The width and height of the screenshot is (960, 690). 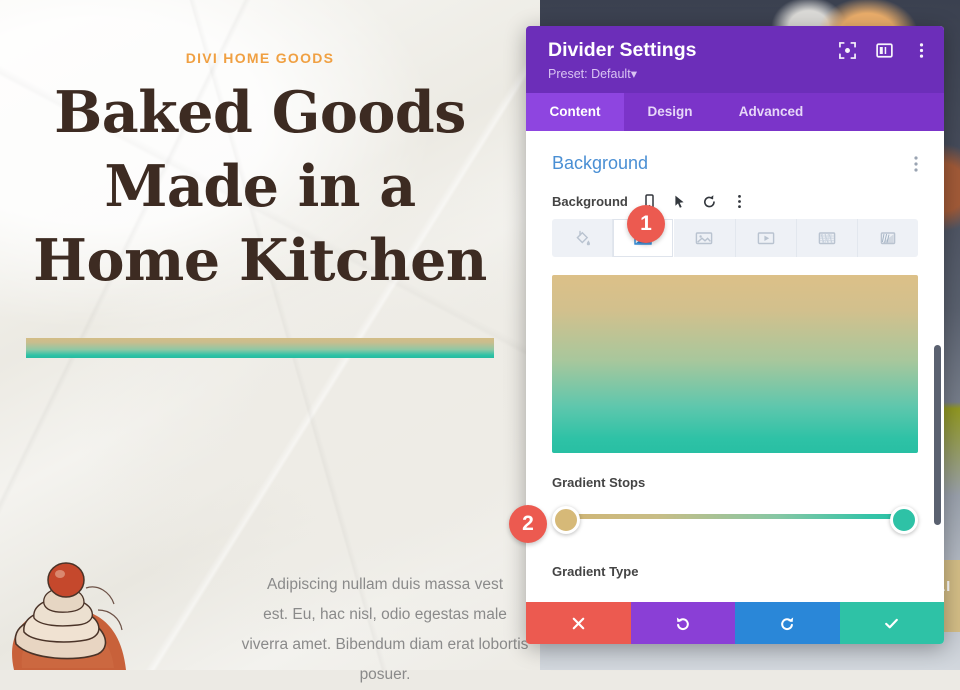 What do you see at coordinates (260, 112) in the screenshot?
I see `headline-line-1: Baked Goods` at bounding box center [260, 112].